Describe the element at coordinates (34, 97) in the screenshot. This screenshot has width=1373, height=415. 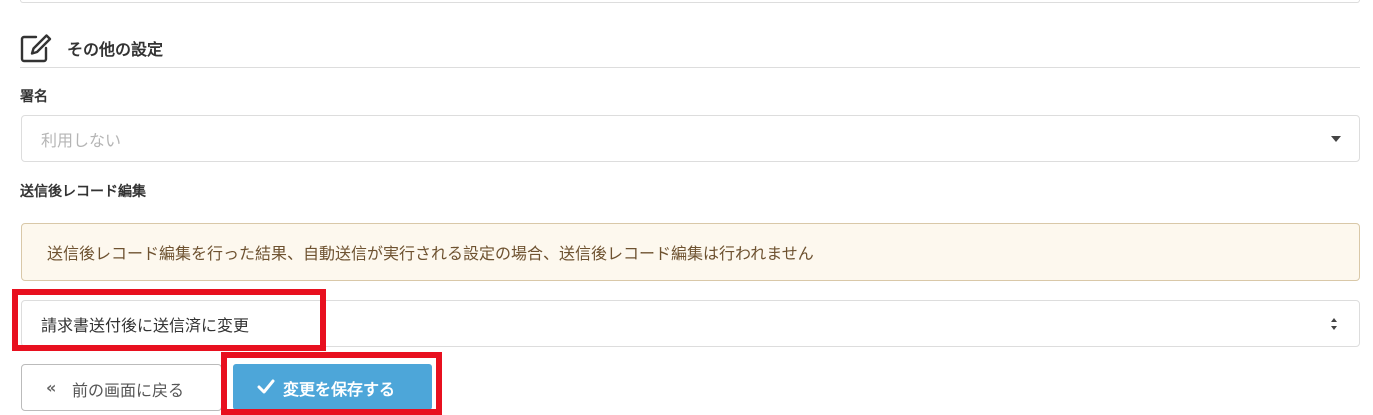
I see `signature-label: 署名` at that location.